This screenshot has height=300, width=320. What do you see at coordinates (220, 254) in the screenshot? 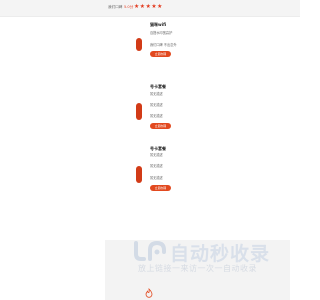
I see `watermark-title: 自动秒收录` at bounding box center [220, 254].